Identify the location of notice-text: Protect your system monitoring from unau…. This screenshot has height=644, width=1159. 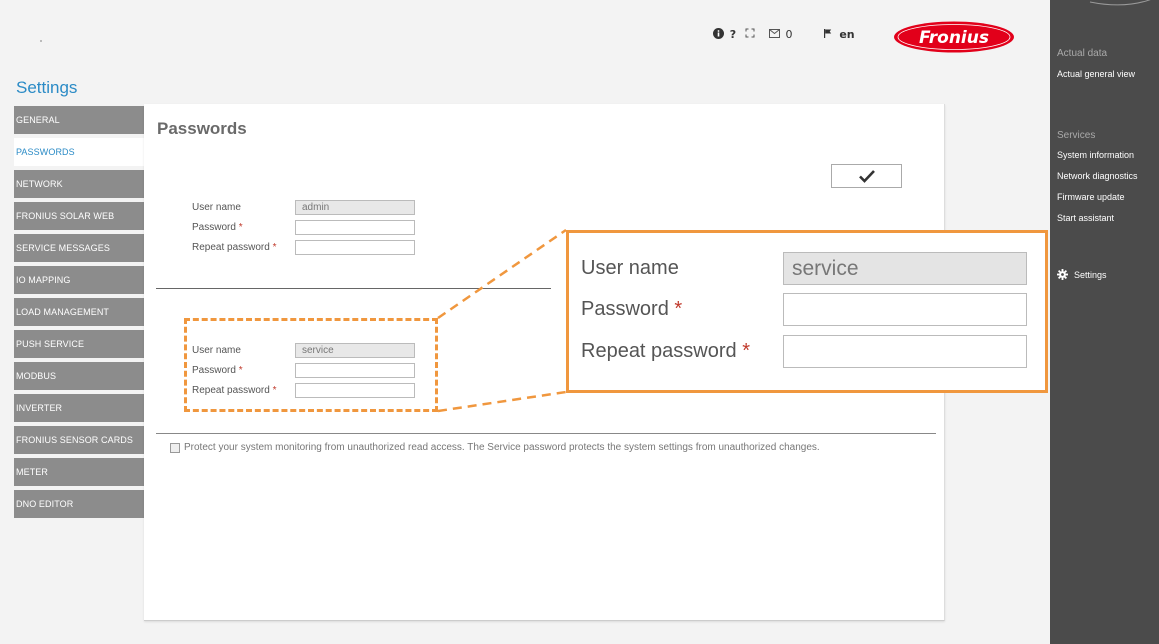
(502, 447).